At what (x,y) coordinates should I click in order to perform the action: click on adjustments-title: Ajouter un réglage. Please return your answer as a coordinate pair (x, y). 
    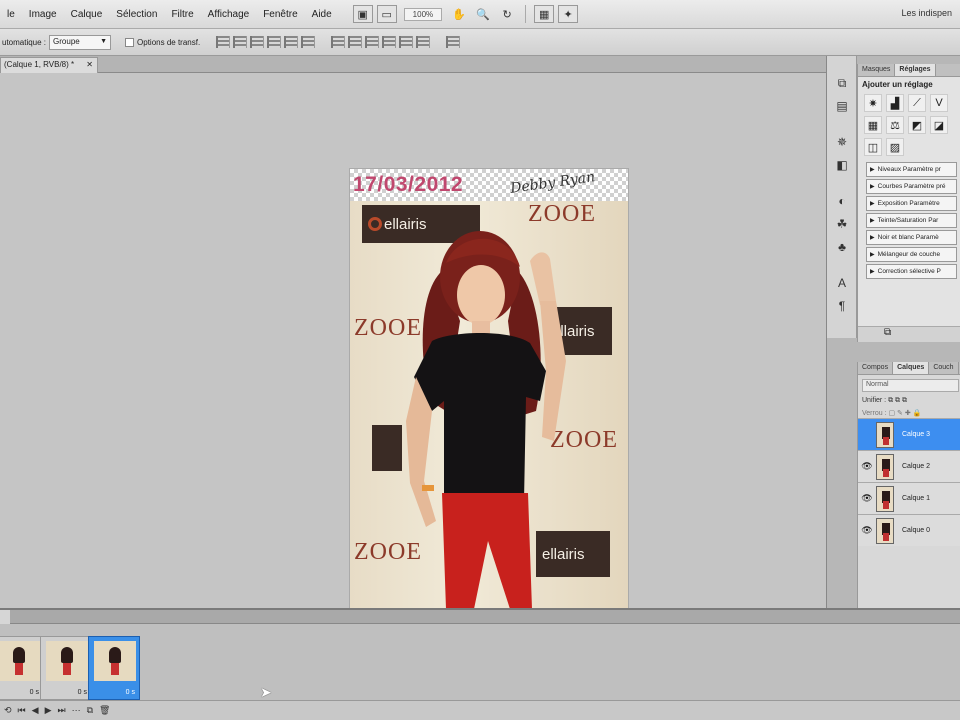
    Looking at the image, I should click on (897, 84).